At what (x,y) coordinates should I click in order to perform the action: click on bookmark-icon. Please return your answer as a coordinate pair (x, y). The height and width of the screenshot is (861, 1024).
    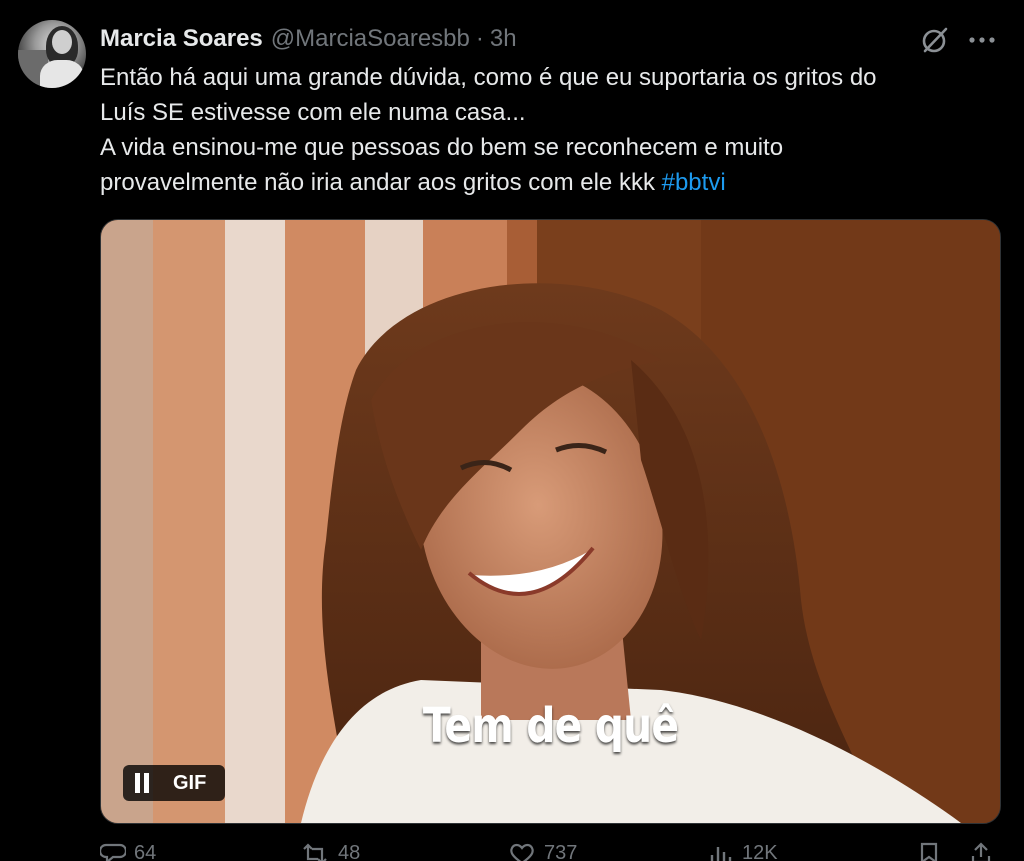
    Looking at the image, I should click on (929, 851).